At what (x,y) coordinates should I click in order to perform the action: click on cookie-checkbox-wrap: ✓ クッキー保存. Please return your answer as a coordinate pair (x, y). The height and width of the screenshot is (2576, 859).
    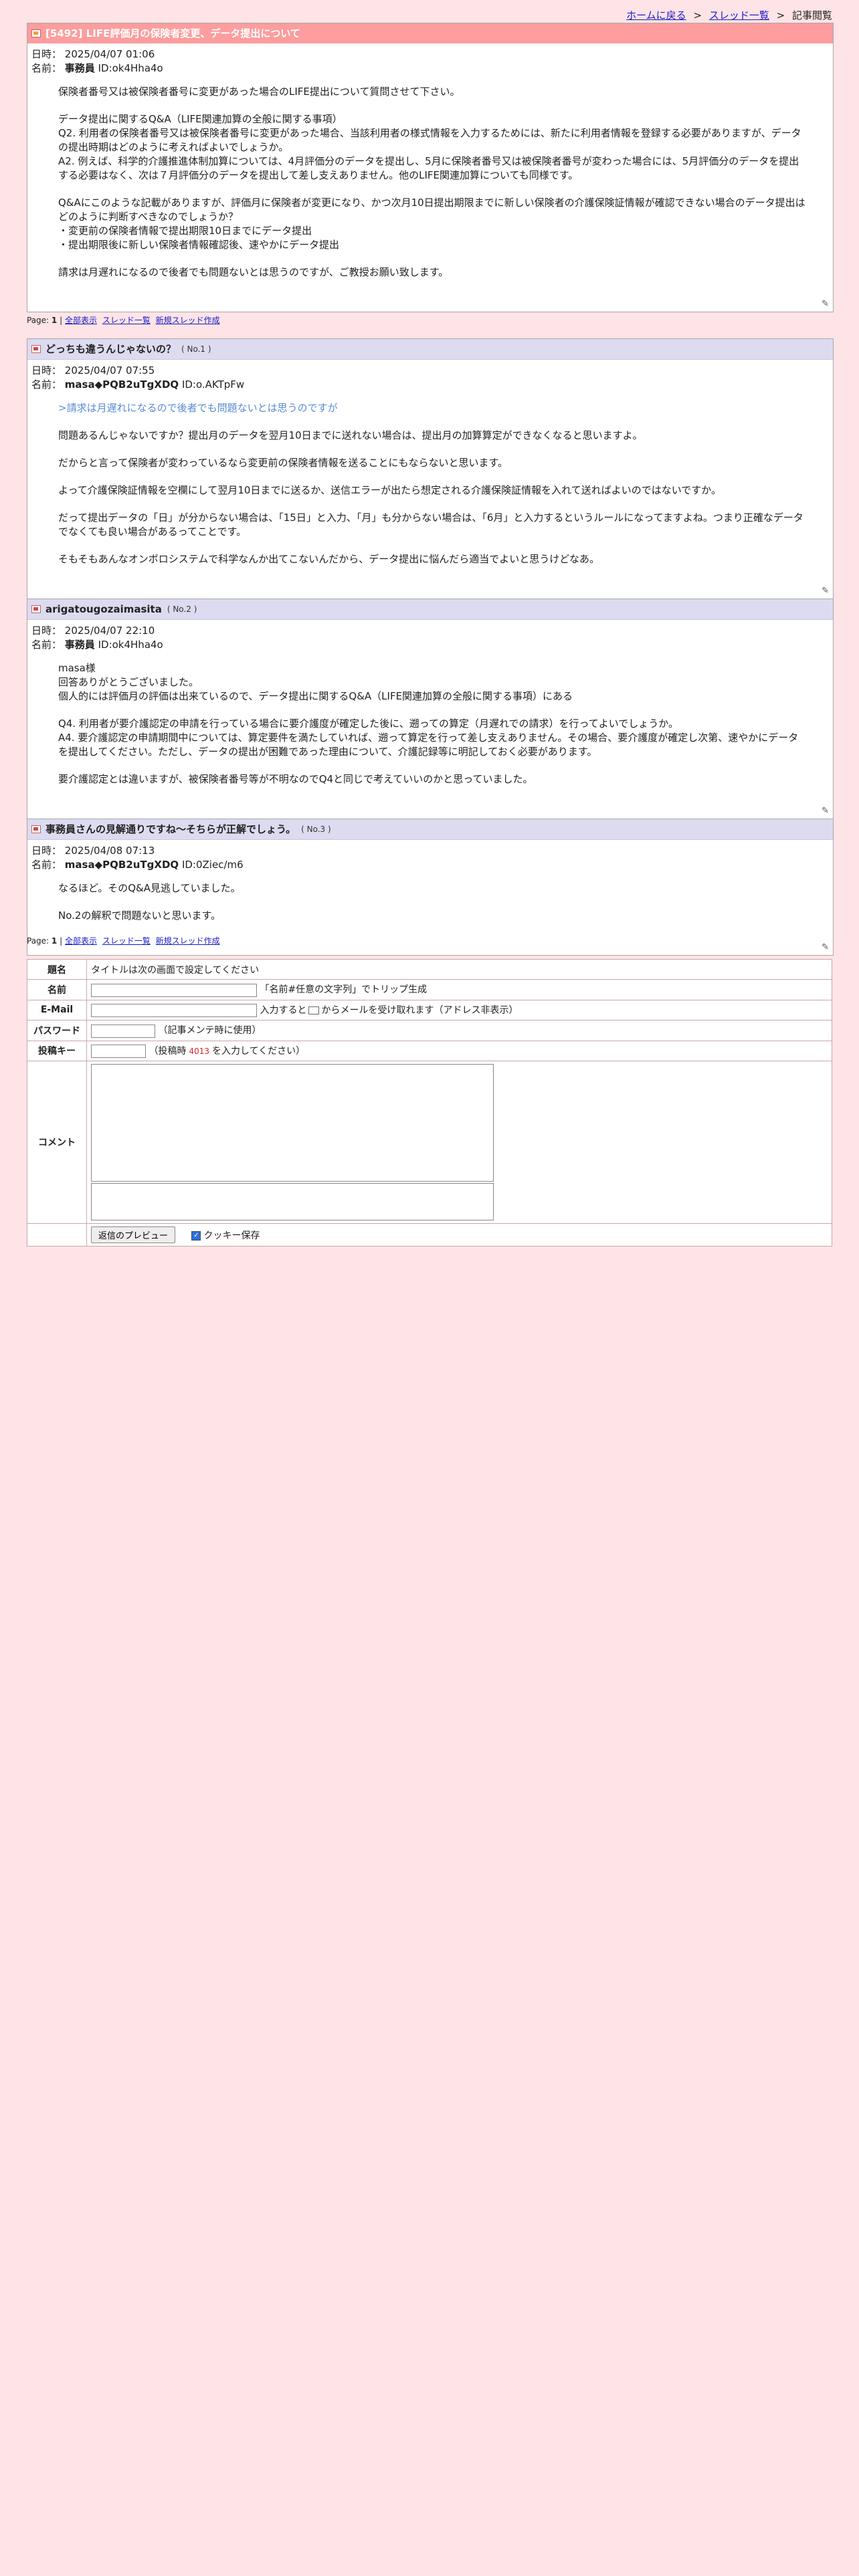
    Looking at the image, I should click on (226, 1236).